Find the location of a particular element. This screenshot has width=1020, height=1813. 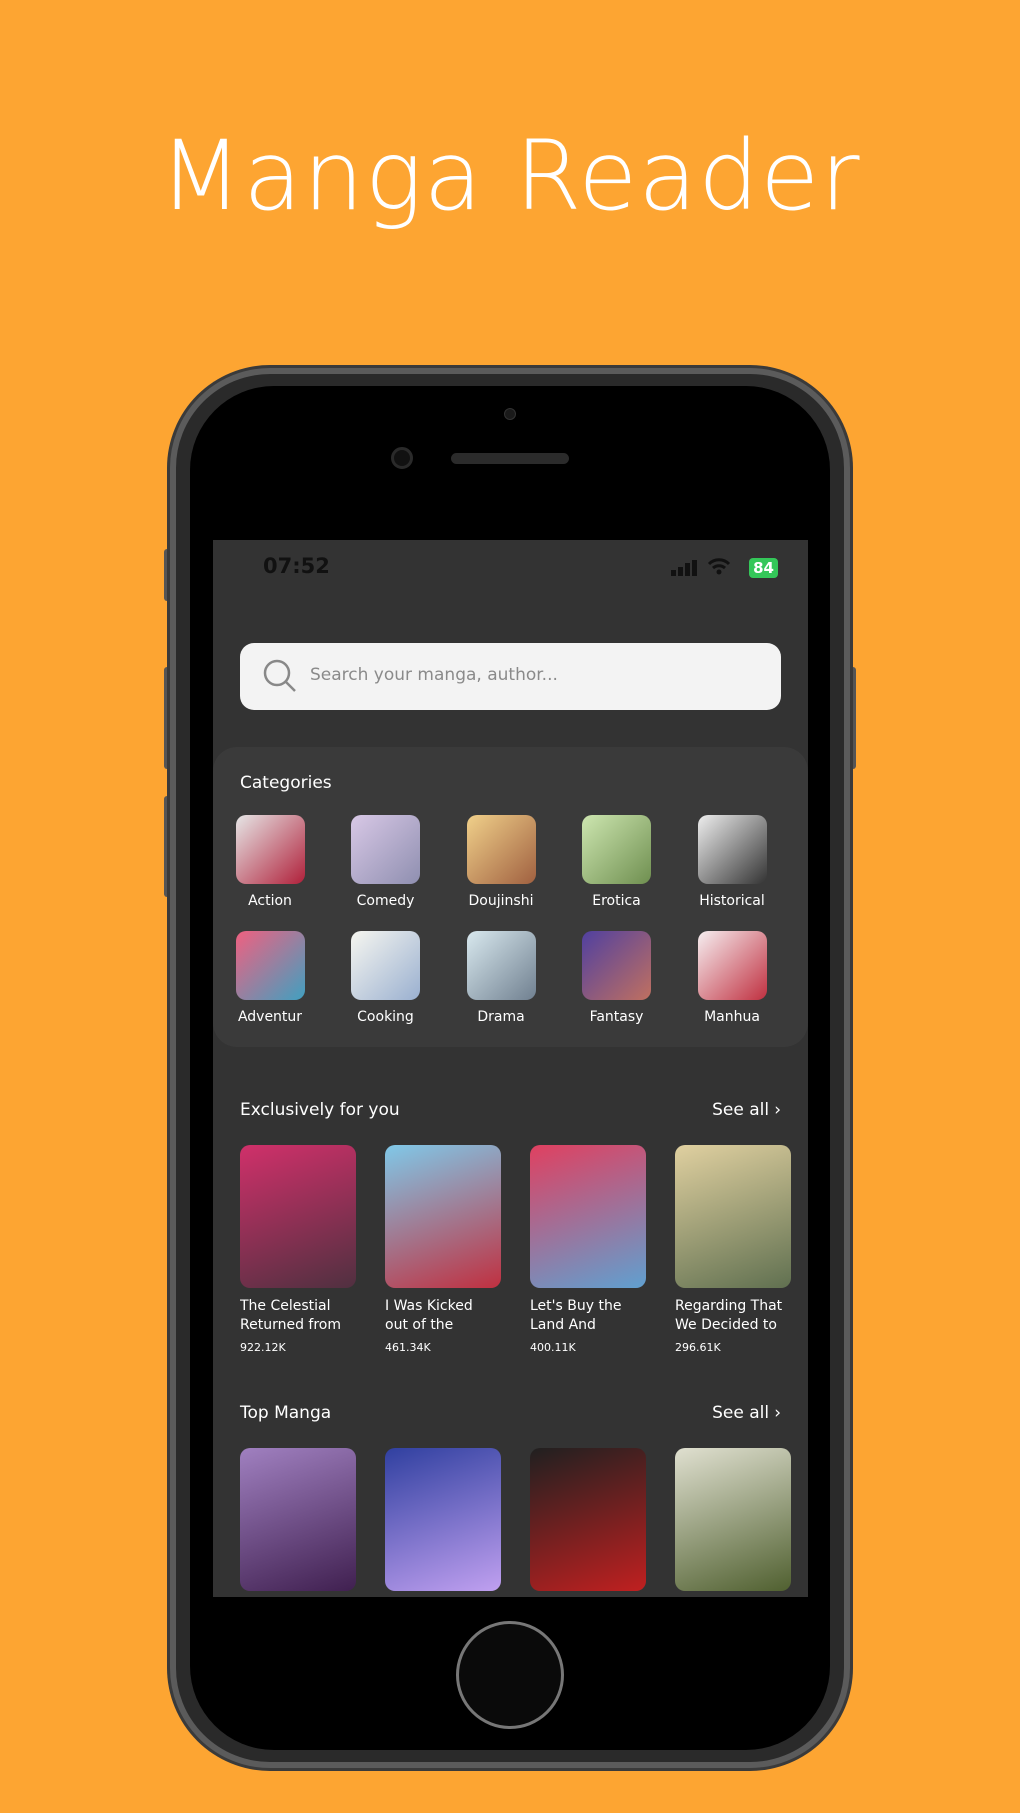

wifi-icon is located at coordinates (719, 566).